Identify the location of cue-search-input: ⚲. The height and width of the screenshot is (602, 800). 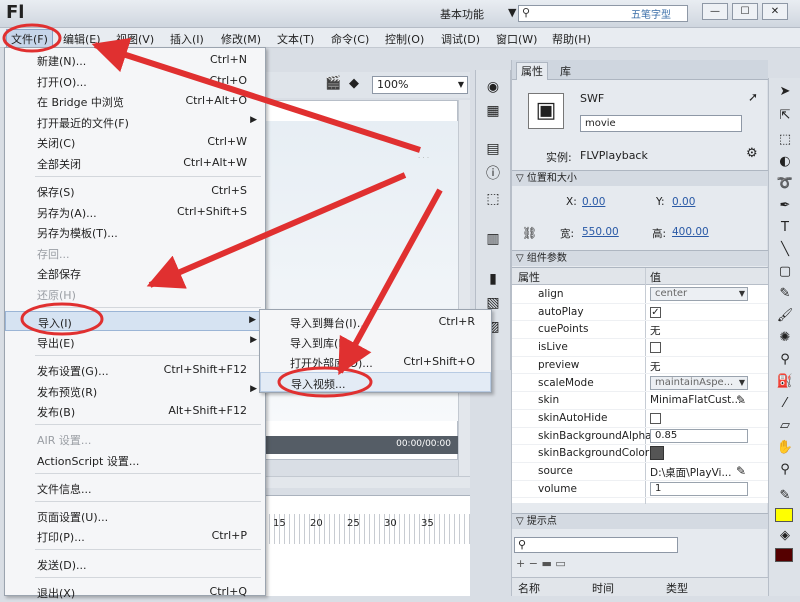
(596, 545).